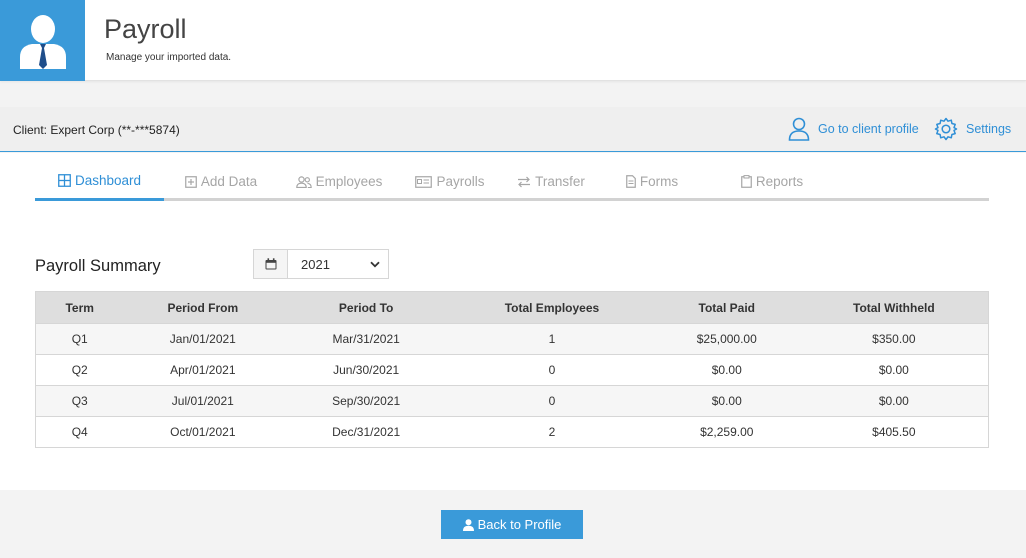  I want to click on back-to-profile-button: Back to Profile, so click(512, 524).